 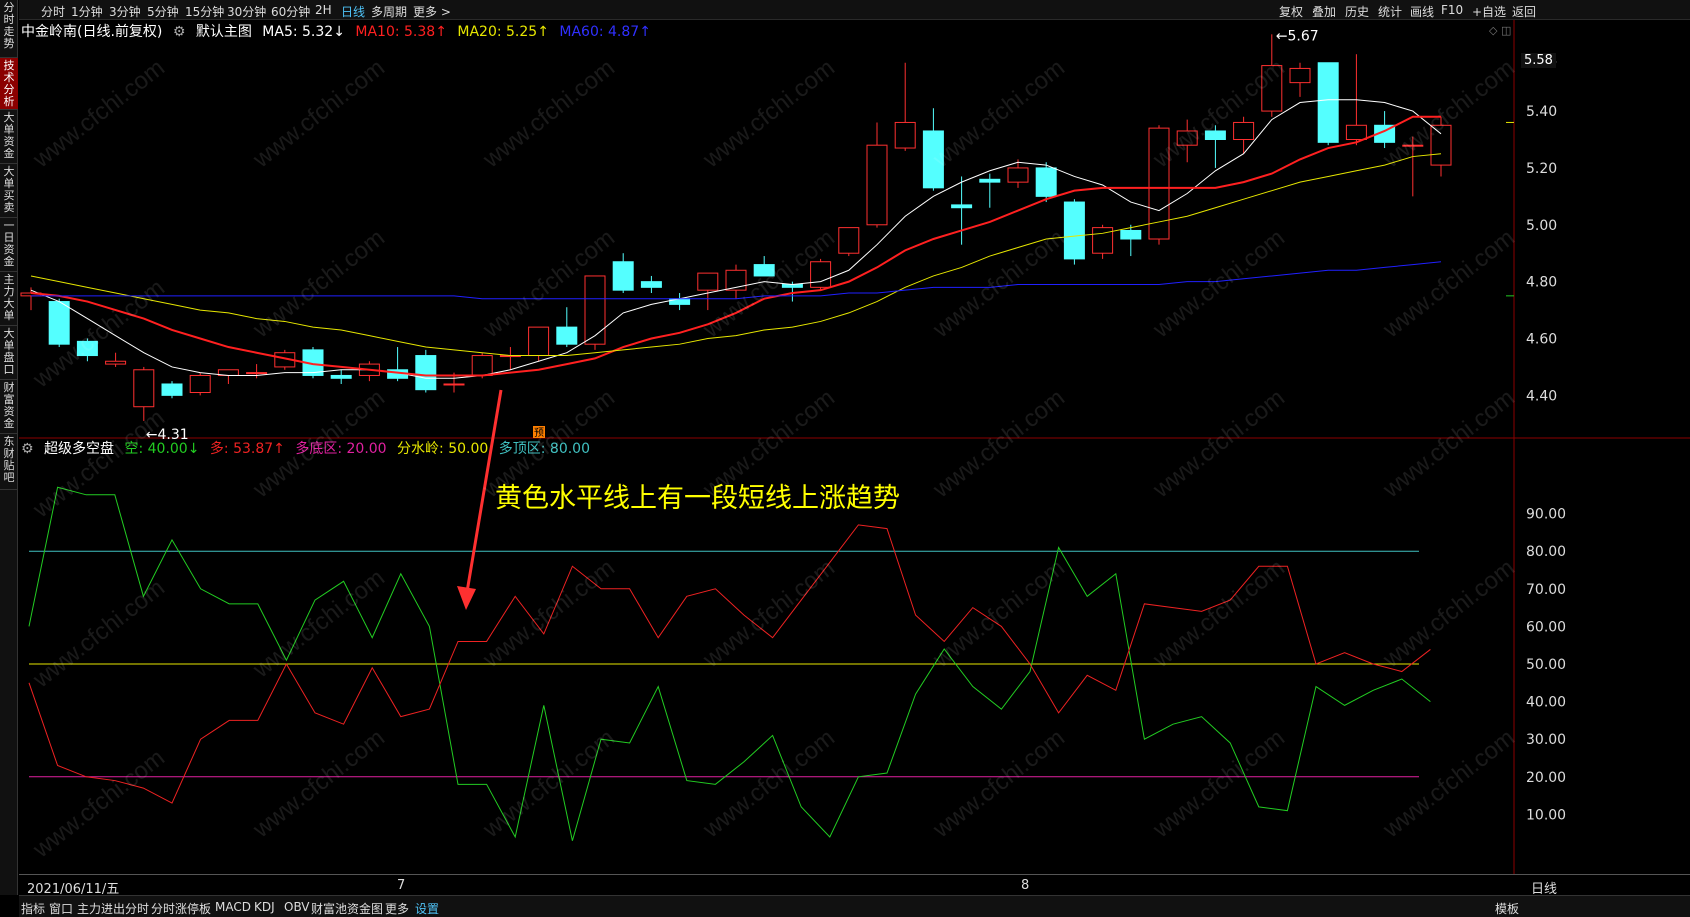 I want to click on main-indicator-name: 默认主图, so click(x=224, y=32).